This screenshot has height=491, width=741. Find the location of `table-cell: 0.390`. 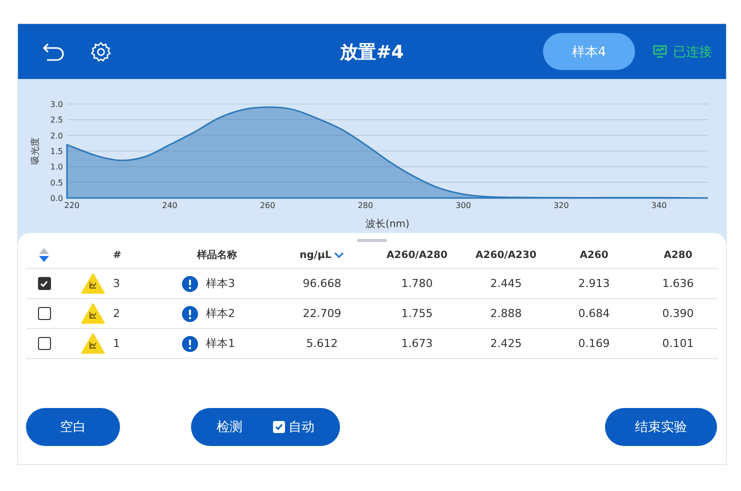

table-cell: 0.390 is located at coordinates (678, 313).